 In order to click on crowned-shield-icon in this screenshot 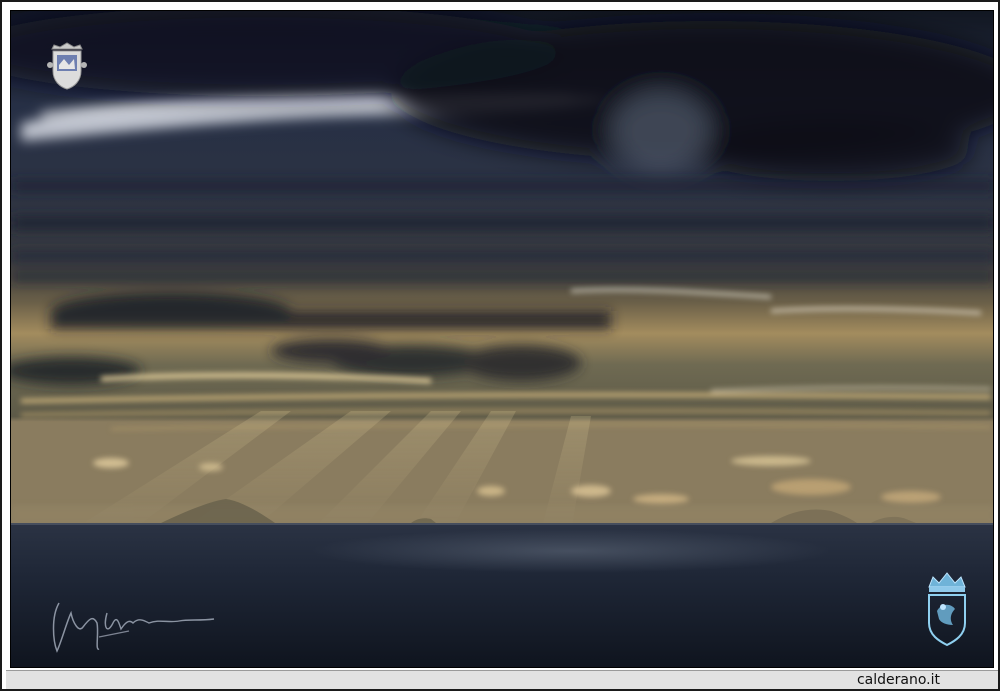, I will do `click(947, 609)`.